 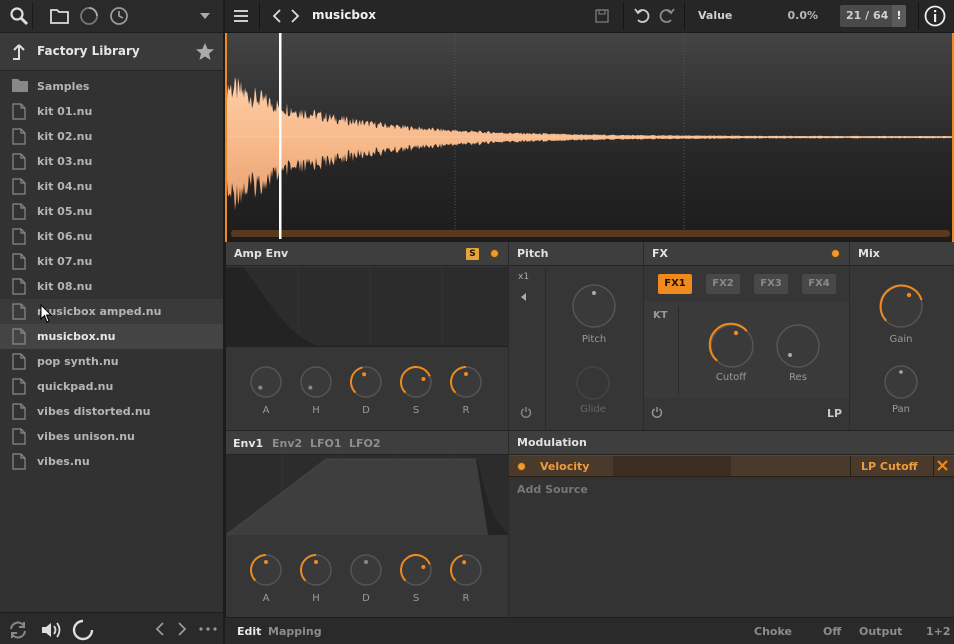 I want to click on file-item: vibes distorted.nu, so click(x=112, y=411).